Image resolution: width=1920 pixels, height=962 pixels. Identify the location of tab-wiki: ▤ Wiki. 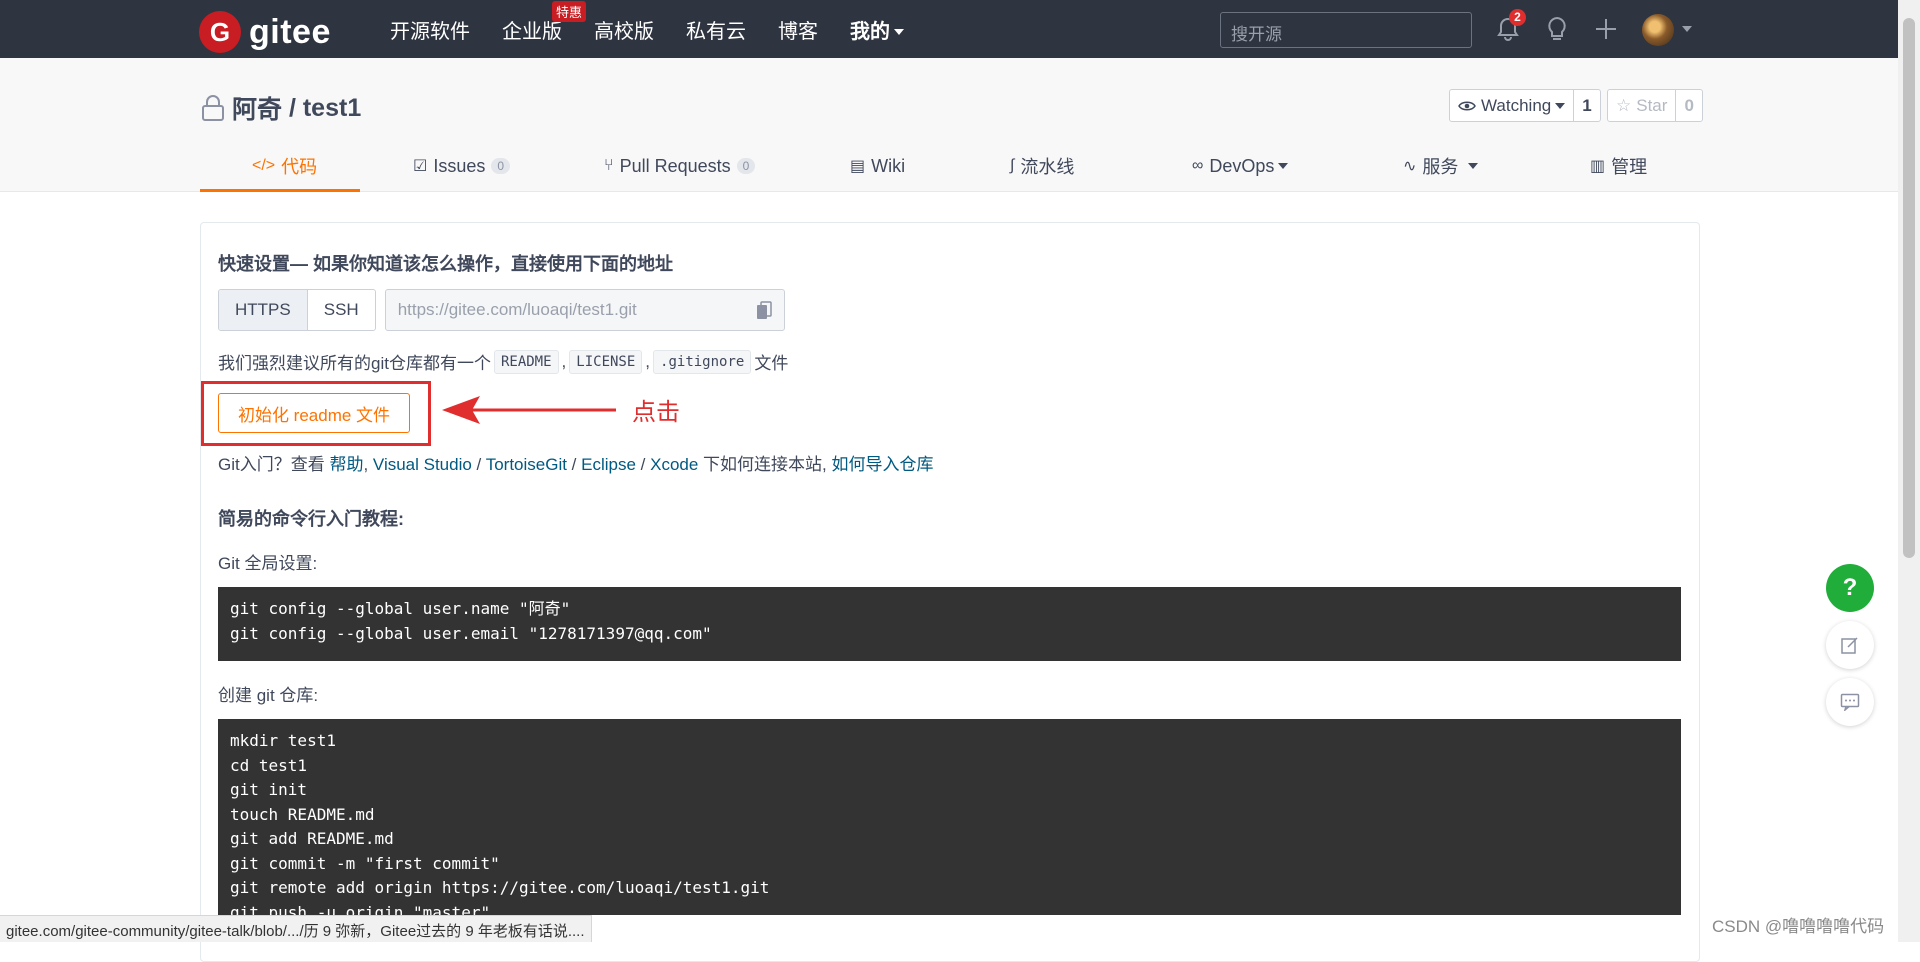
(877, 166).